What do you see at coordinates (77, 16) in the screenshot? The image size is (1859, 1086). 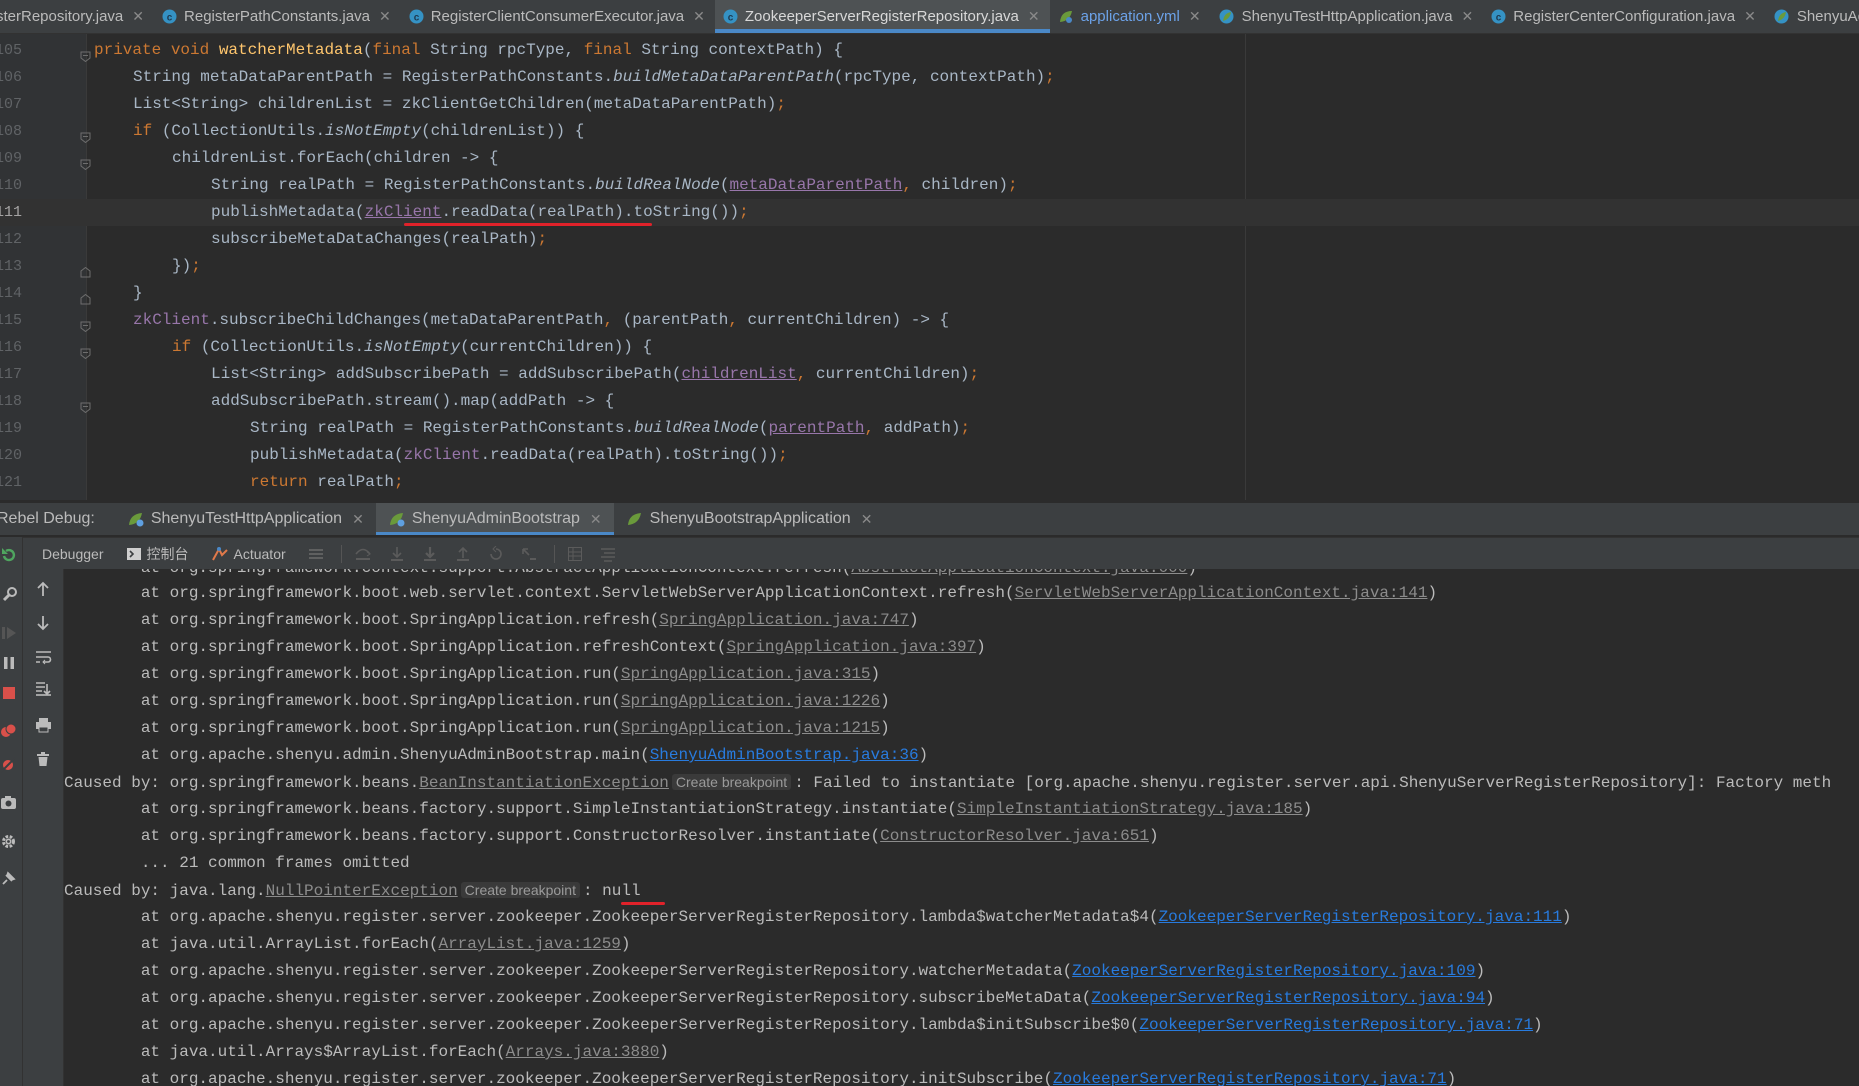 I see `editor-tab: sterRepository.java ✕` at bounding box center [77, 16].